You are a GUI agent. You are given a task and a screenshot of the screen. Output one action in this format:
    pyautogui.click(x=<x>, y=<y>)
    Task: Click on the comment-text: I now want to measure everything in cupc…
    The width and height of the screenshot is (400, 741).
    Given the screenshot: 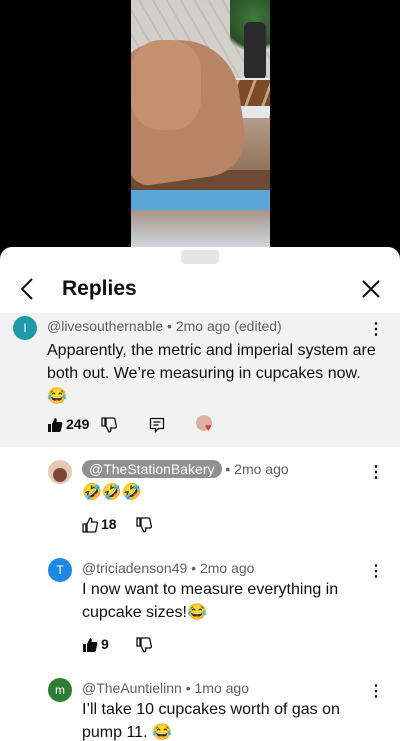 What is the action you would take?
    pyautogui.click(x=210, y=601)
    